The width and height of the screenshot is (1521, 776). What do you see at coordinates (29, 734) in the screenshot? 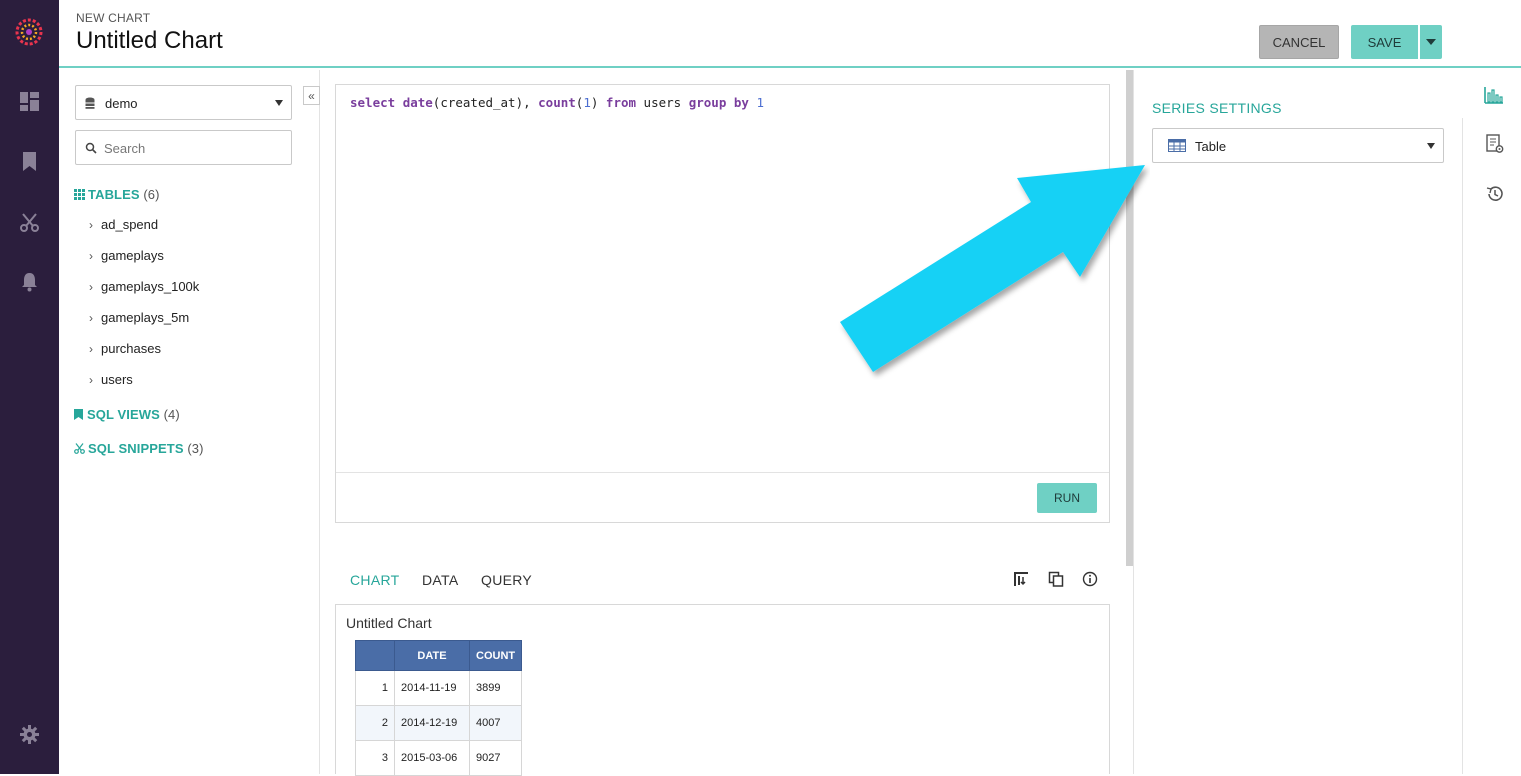
I see `gear-icon` at bounding box center [29, 734].